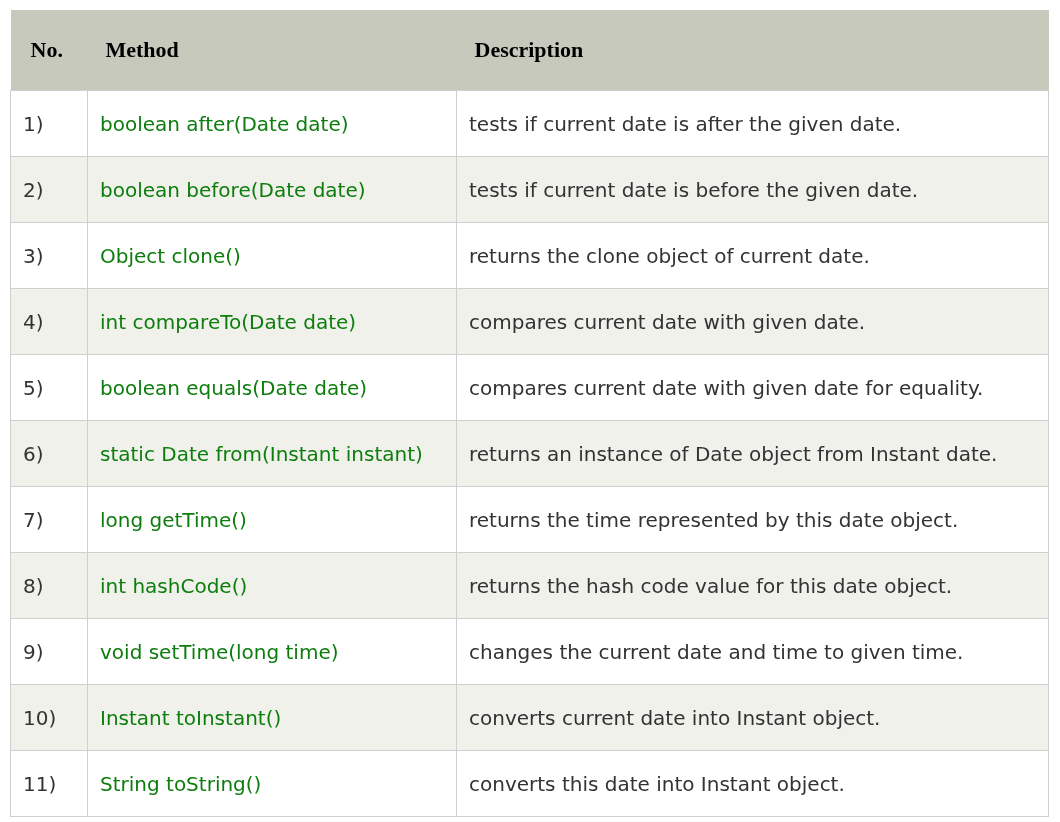 The height and width of the screenshot is (822, 1060). I want to click on table-cell: 5), so click(49, 387).